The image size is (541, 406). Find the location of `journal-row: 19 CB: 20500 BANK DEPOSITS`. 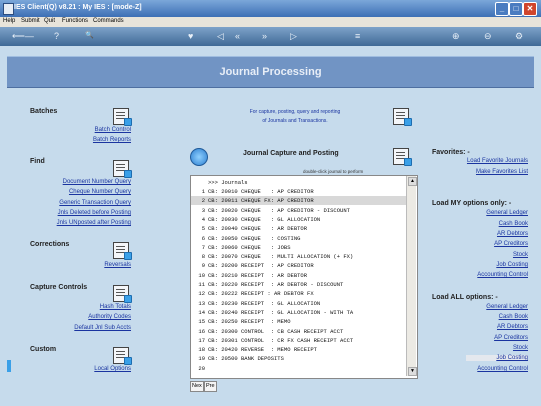

journal-row: 19 CB: 20500 BANK DEPOSITS is located at coordinates (299, 358).